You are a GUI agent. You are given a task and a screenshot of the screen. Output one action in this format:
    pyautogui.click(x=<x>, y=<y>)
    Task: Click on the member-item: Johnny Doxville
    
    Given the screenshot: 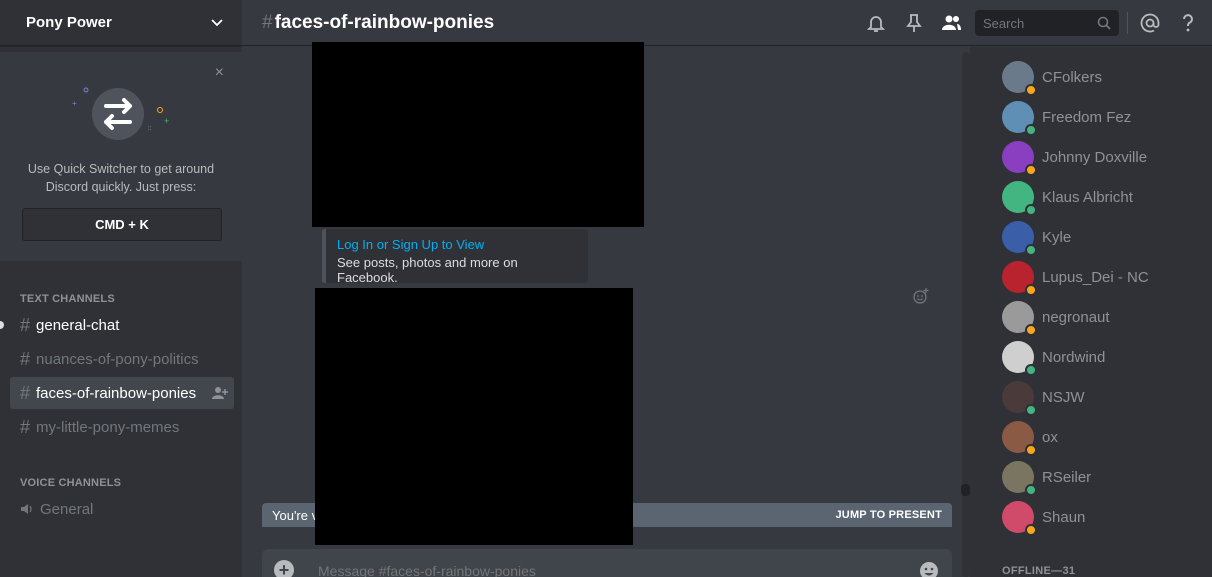 What is the action you would take?
    pyautogui.click(x=1074, y=157)
    